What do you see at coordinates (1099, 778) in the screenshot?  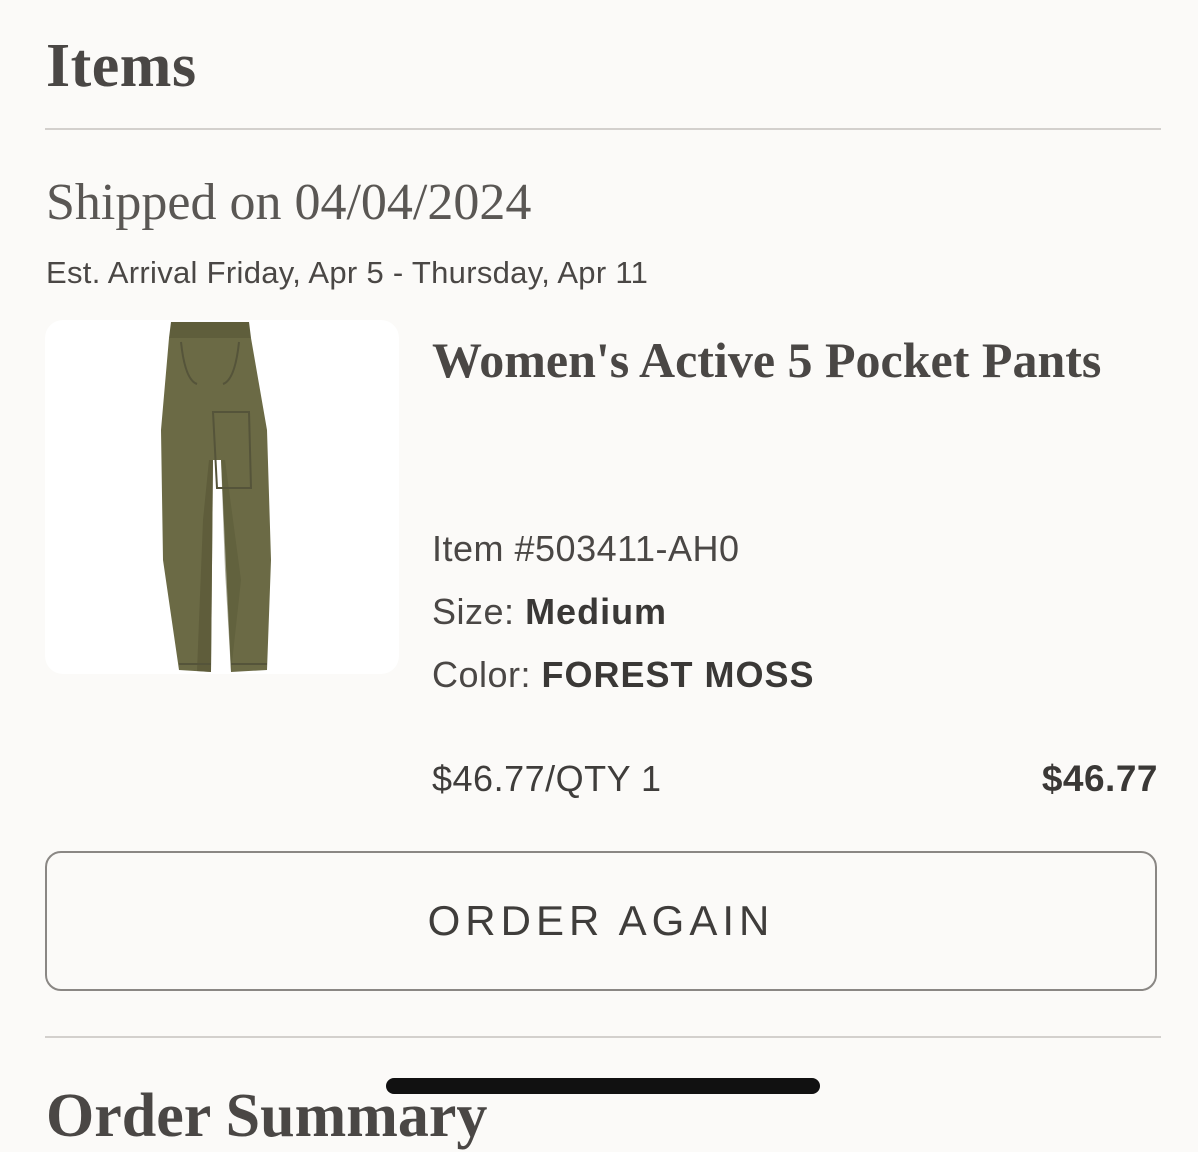 I see `line-total: $46.77` at bounding box center [1099, 778].